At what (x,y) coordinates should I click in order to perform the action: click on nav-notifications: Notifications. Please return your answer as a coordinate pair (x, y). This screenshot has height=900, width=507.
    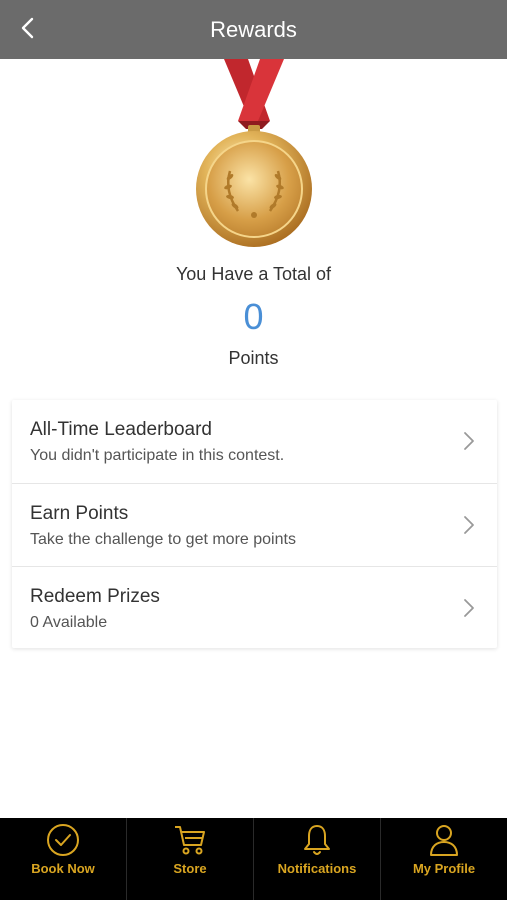
    Looking at the image, I should click on (316, 859).